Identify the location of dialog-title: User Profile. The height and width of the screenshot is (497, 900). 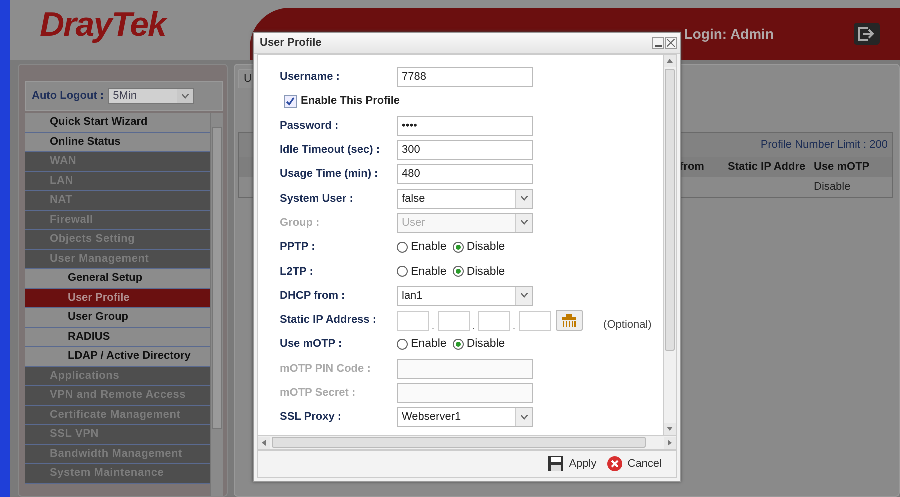
(291, 43).